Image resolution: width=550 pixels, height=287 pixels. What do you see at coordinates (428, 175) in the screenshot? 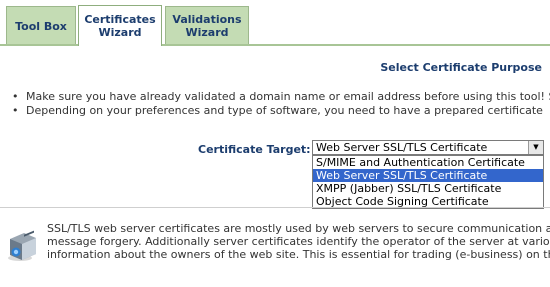
I see `option-web-server: Web Server SSL/TLS Certificate` at bounding box center [428, 175].